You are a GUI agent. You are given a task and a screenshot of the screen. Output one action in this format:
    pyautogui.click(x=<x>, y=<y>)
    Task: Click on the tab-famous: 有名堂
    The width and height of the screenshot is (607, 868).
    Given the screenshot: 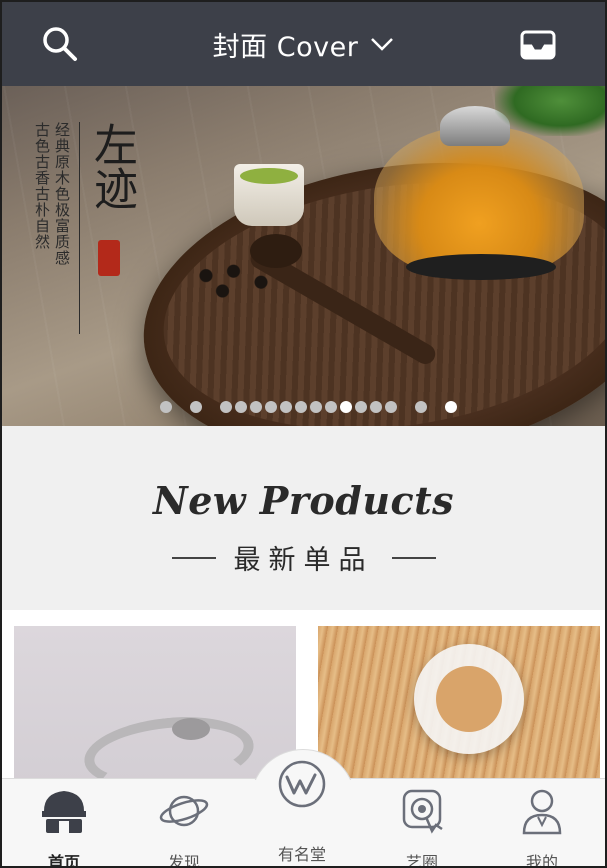 What is the action you would take?
    pyautogui.click(x=302, y=806)
    